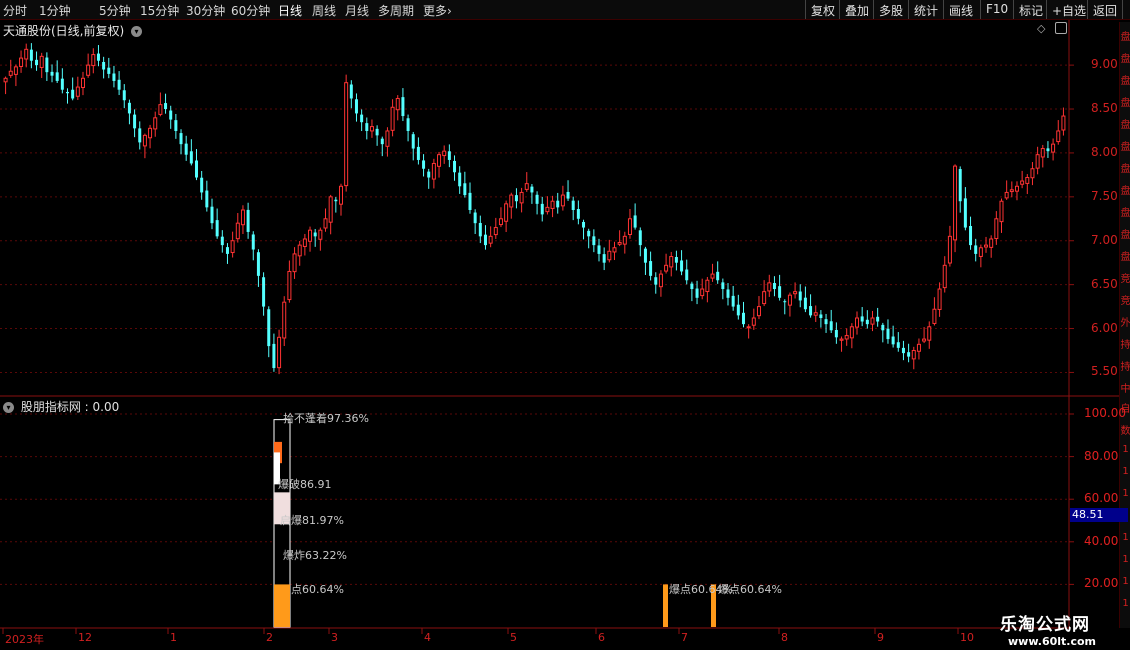 The height and width of the screenshot is (650, 1130). What do you see at coordinates (1104, 371) in the screenshot?
I see `price-axis-label: 5.50` at bounding box center [1104, 371].